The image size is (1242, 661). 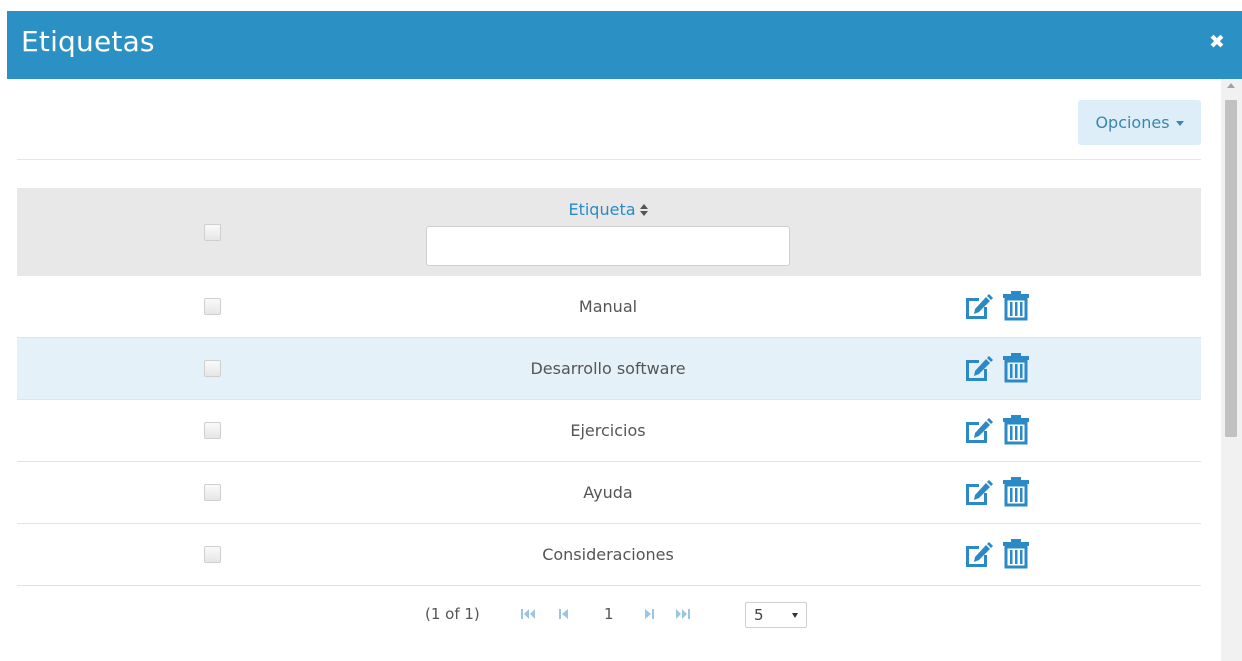 I want to click on column-header-label: Etiqueta, so click(x=602, y=209).